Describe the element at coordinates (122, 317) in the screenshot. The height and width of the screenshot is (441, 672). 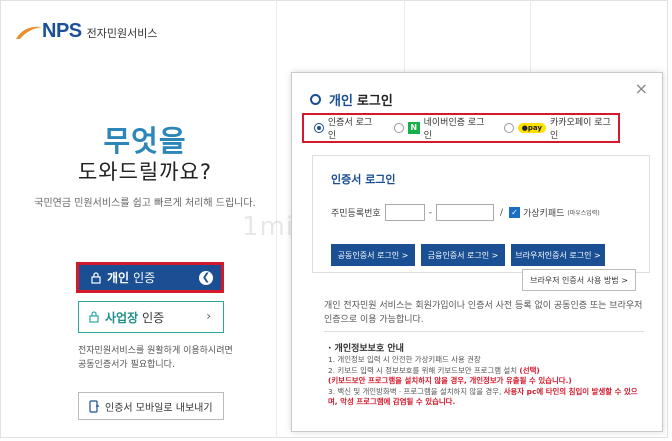
I see `business-auth-label-bold: 사업장` at that location.